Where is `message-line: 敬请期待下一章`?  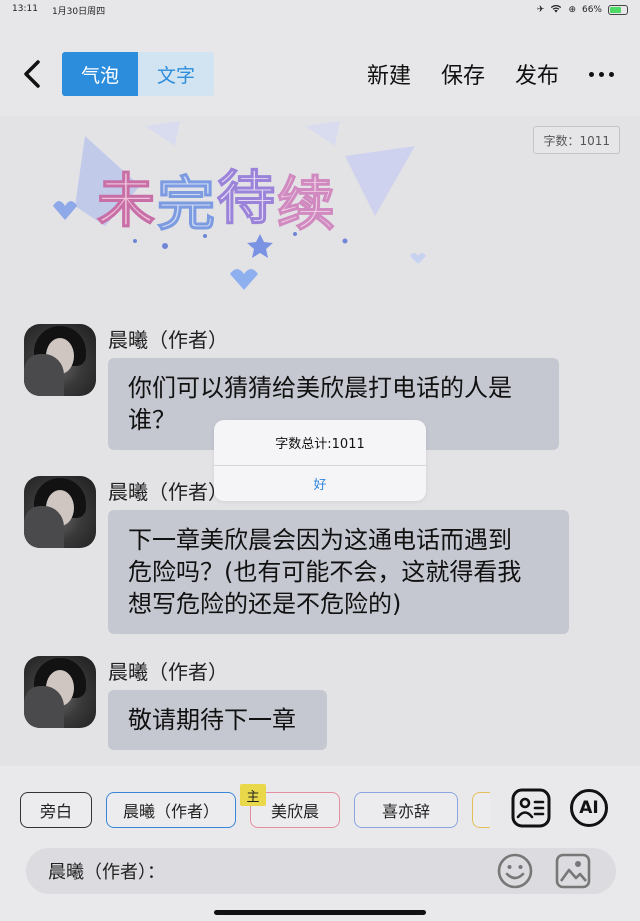 message-line: 敬请期待下一章 is located at coordinates (212, 720).